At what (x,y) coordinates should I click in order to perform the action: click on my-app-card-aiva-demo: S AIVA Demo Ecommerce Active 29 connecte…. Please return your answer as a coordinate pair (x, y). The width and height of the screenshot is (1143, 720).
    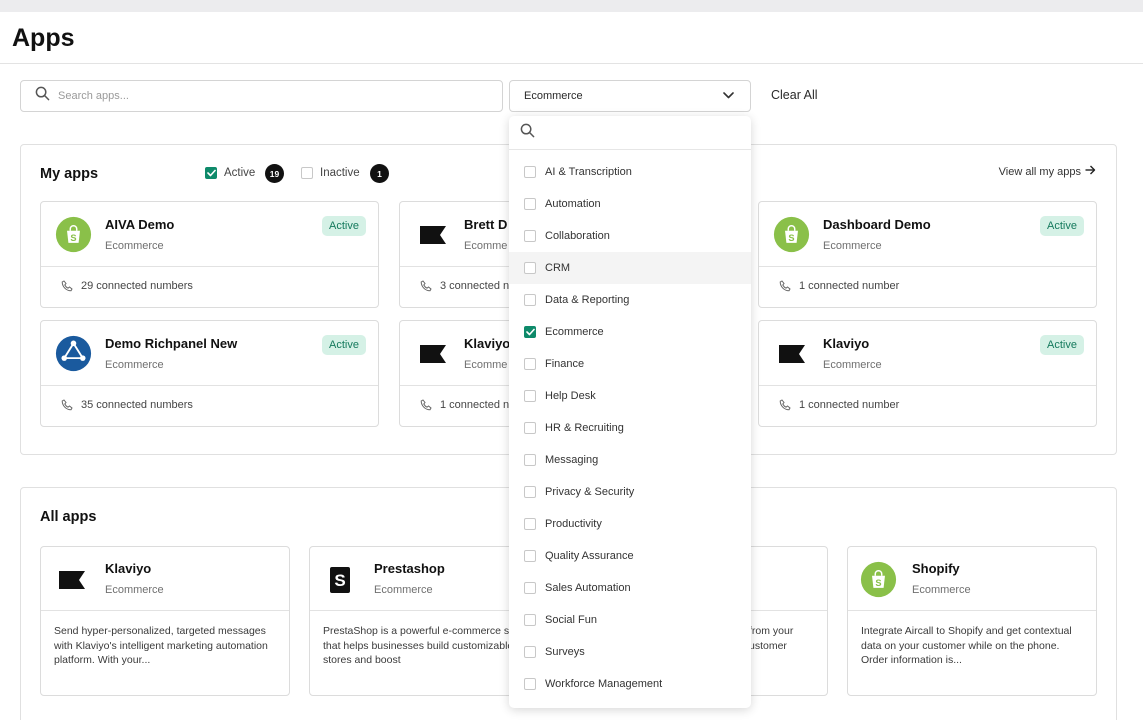
    Looking at the image, I should click on (209, 254).